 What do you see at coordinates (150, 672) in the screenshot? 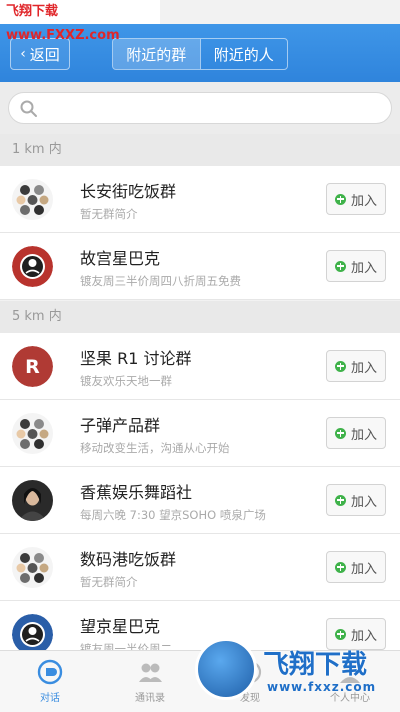
I see `contacts-icon` at bounding box center [150, 672].